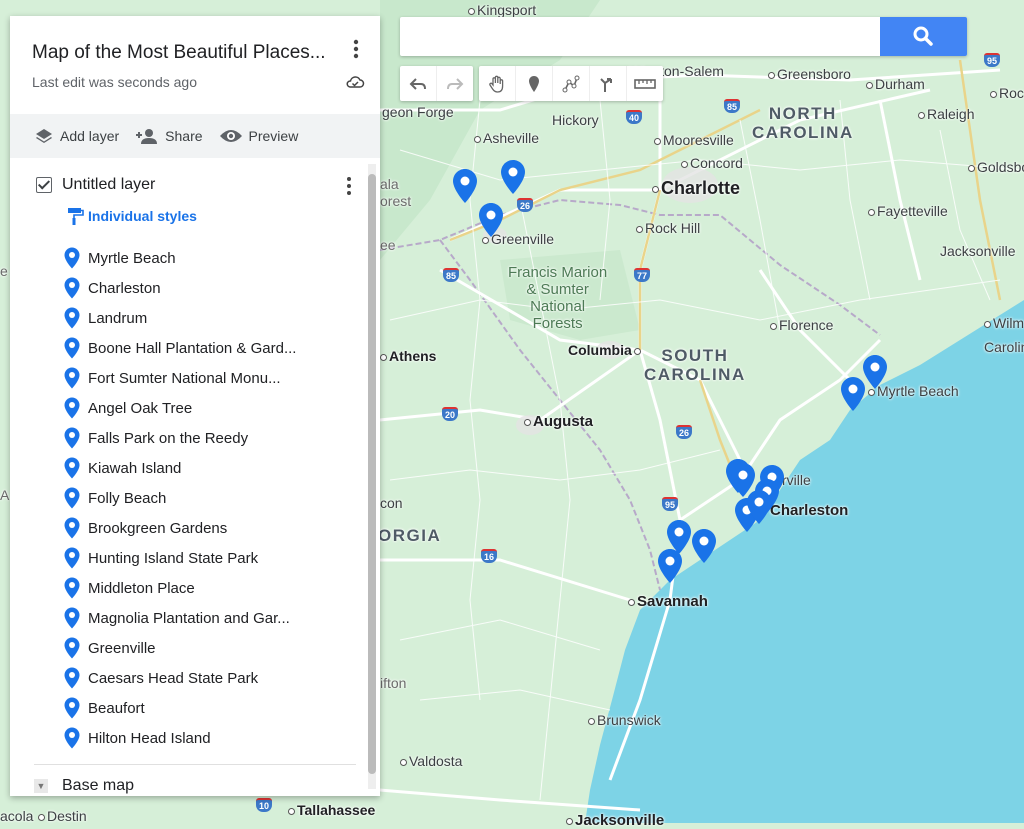  What do you see at coordinates (180, 738) in the screenshot?
I see `layer-item: Hilton Head Island` at bounding box center [180, 738].